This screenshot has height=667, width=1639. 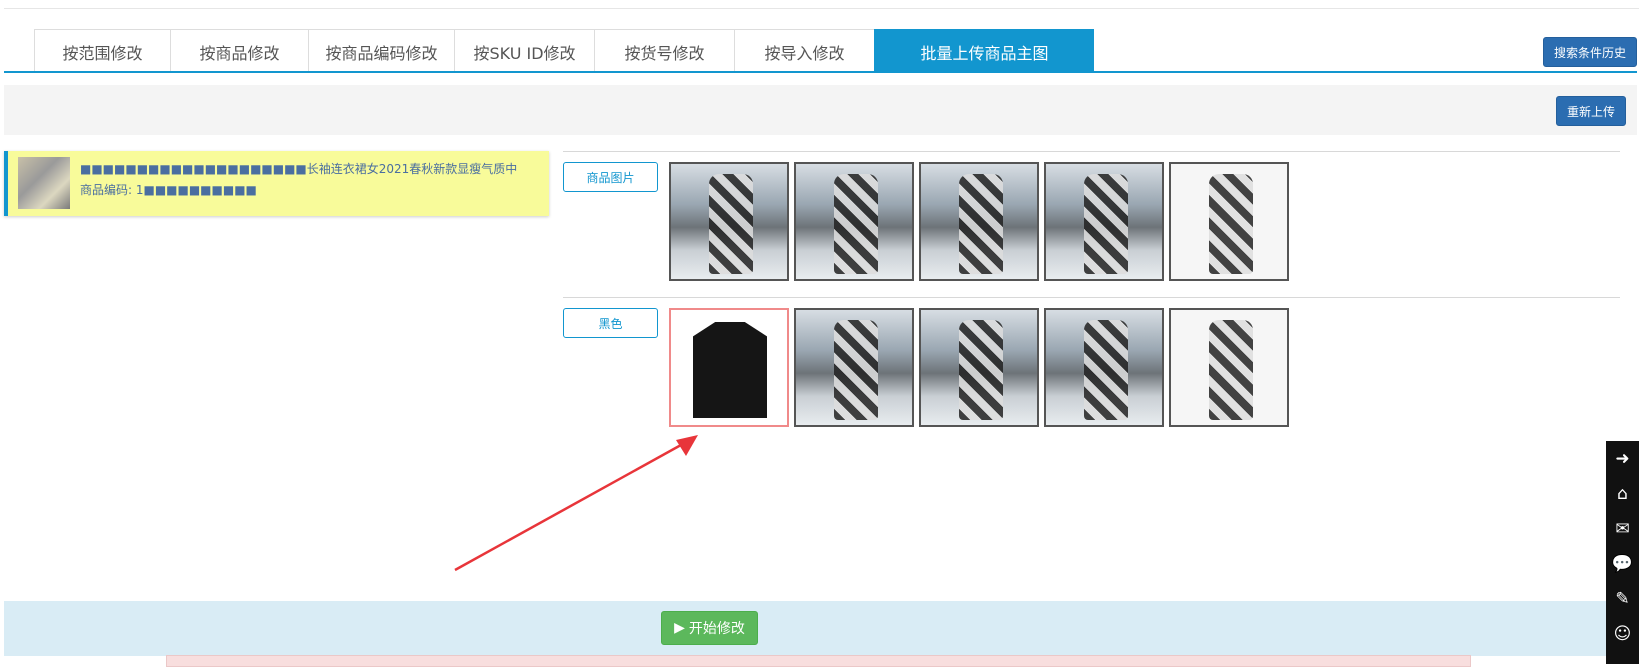 What do you see at coordinates (1622, 633) in the screenshot?
I see `wechat-icon: ☺` at bounding box center [1622, 633].